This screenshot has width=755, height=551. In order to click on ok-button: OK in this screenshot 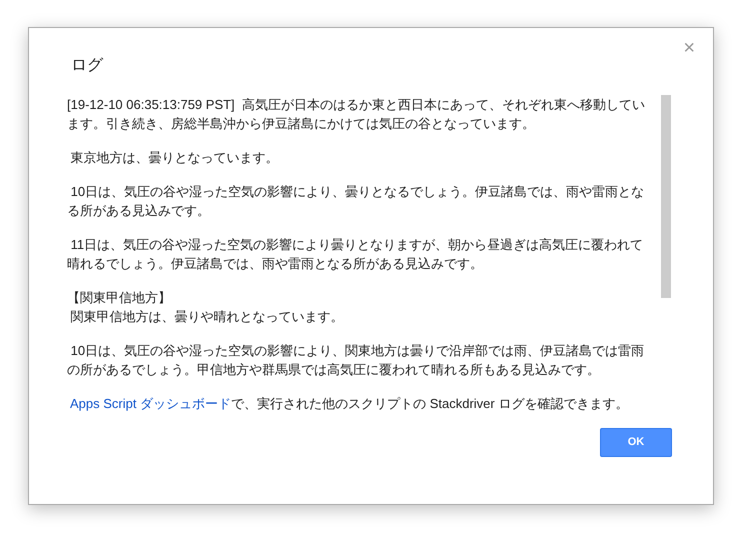, I will do `click(636, 442)`.